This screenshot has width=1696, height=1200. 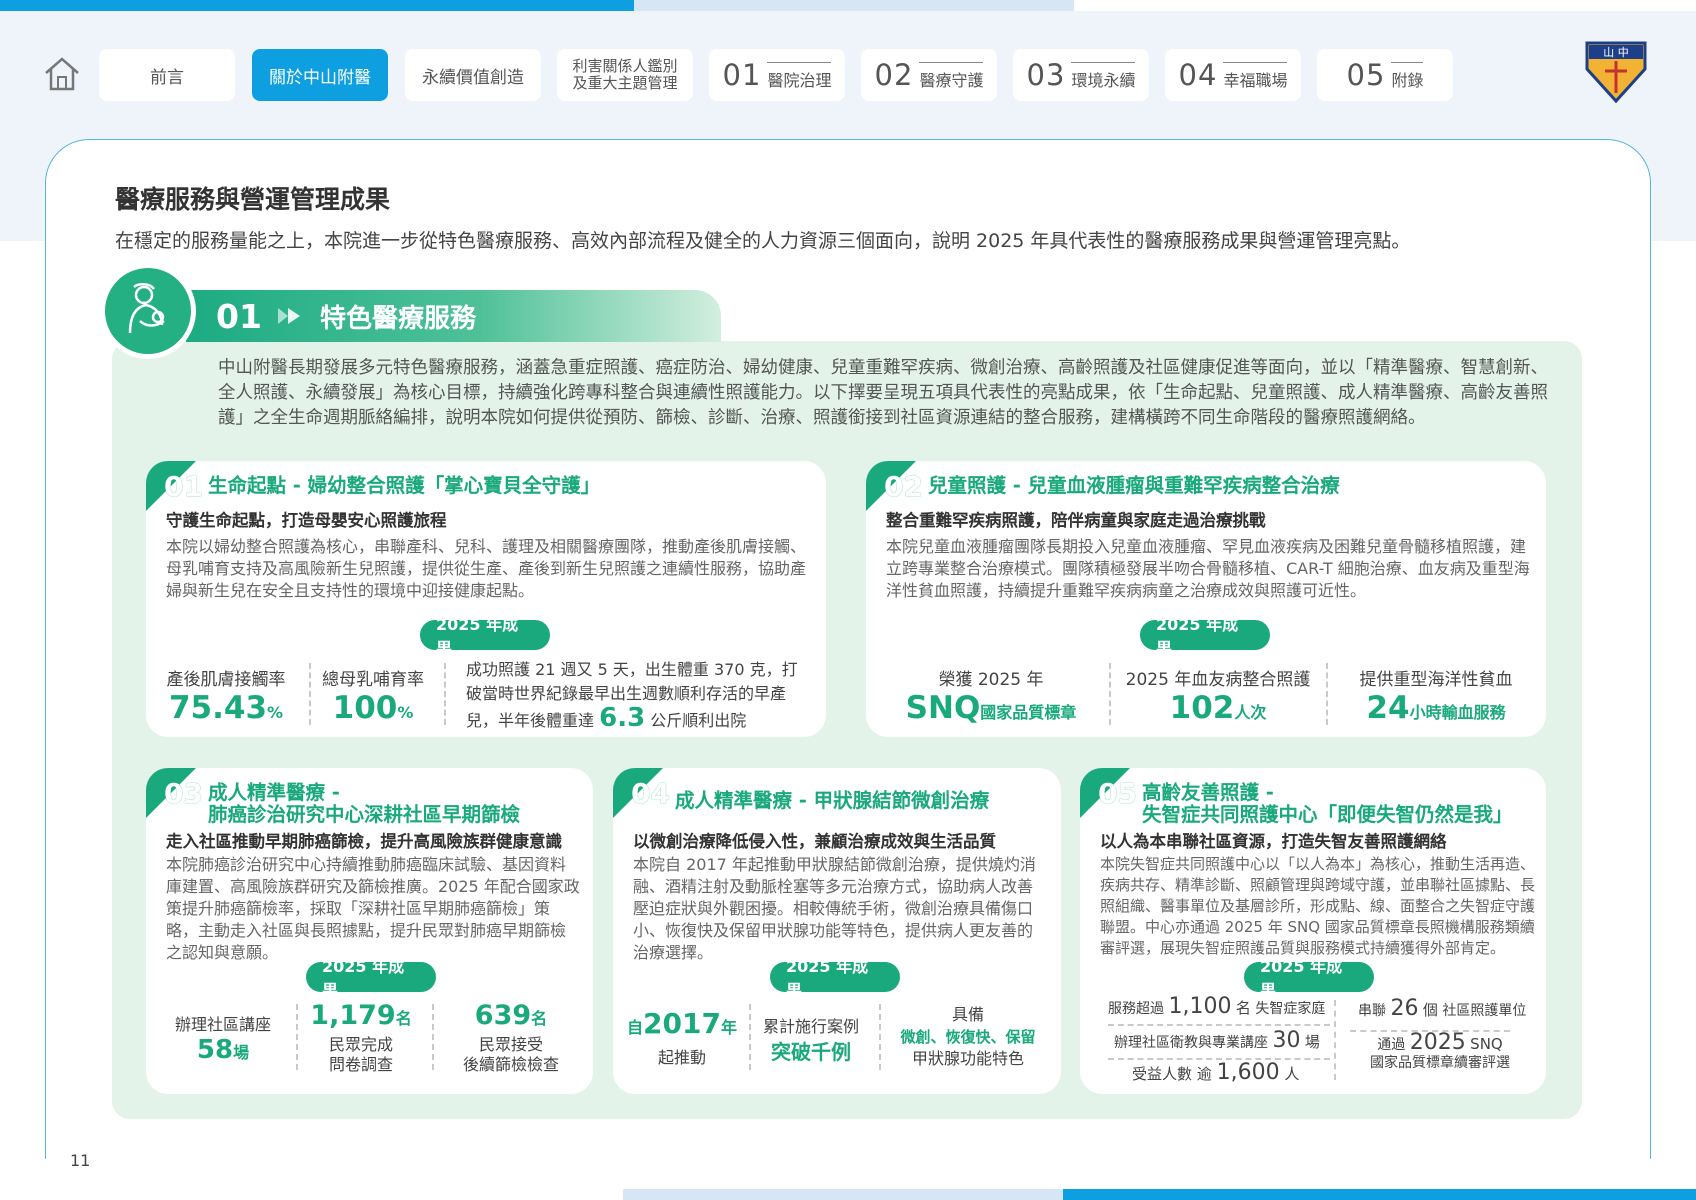 What do you see at coordinates (62, 74) in the screenshot?
I see `home-icon` at bounding box center [62, 74].